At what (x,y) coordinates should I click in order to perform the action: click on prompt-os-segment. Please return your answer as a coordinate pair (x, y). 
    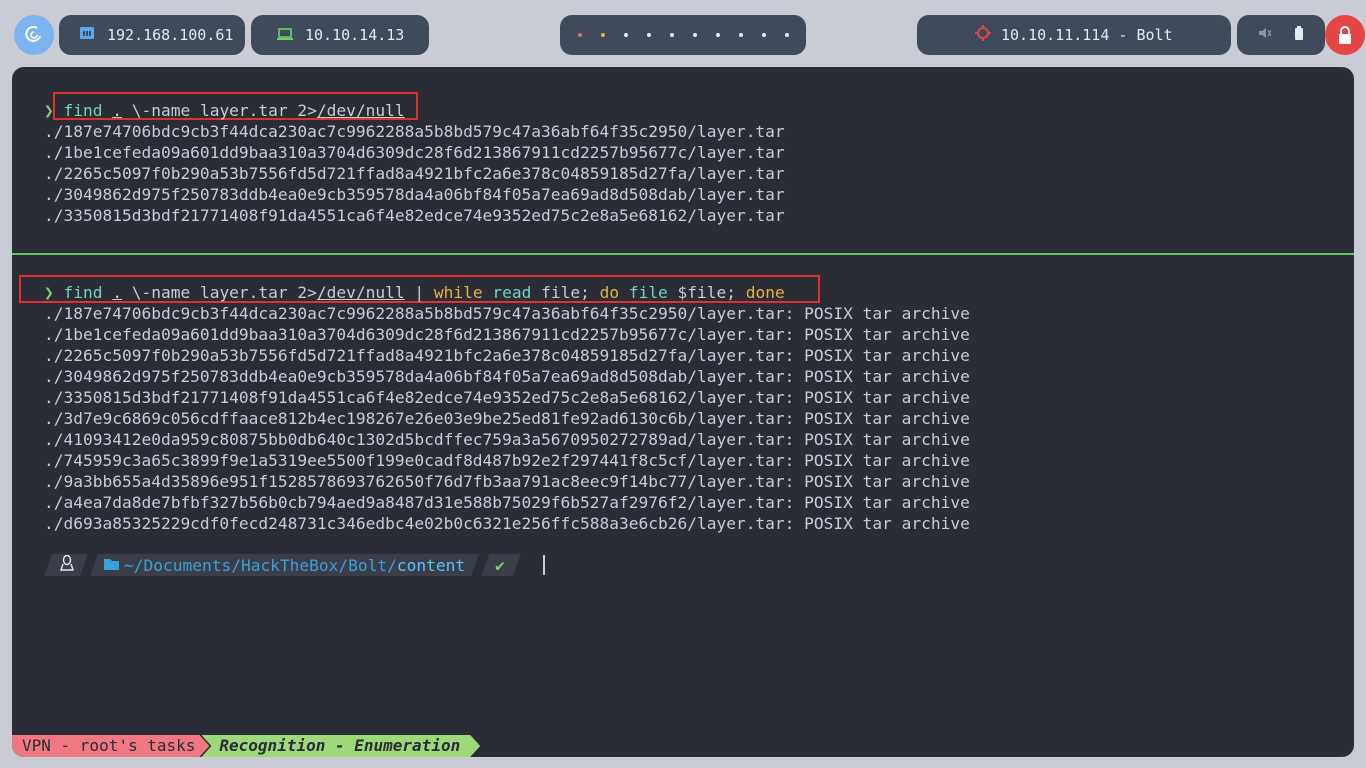
    Looking at the image, I should click on (66, 565).